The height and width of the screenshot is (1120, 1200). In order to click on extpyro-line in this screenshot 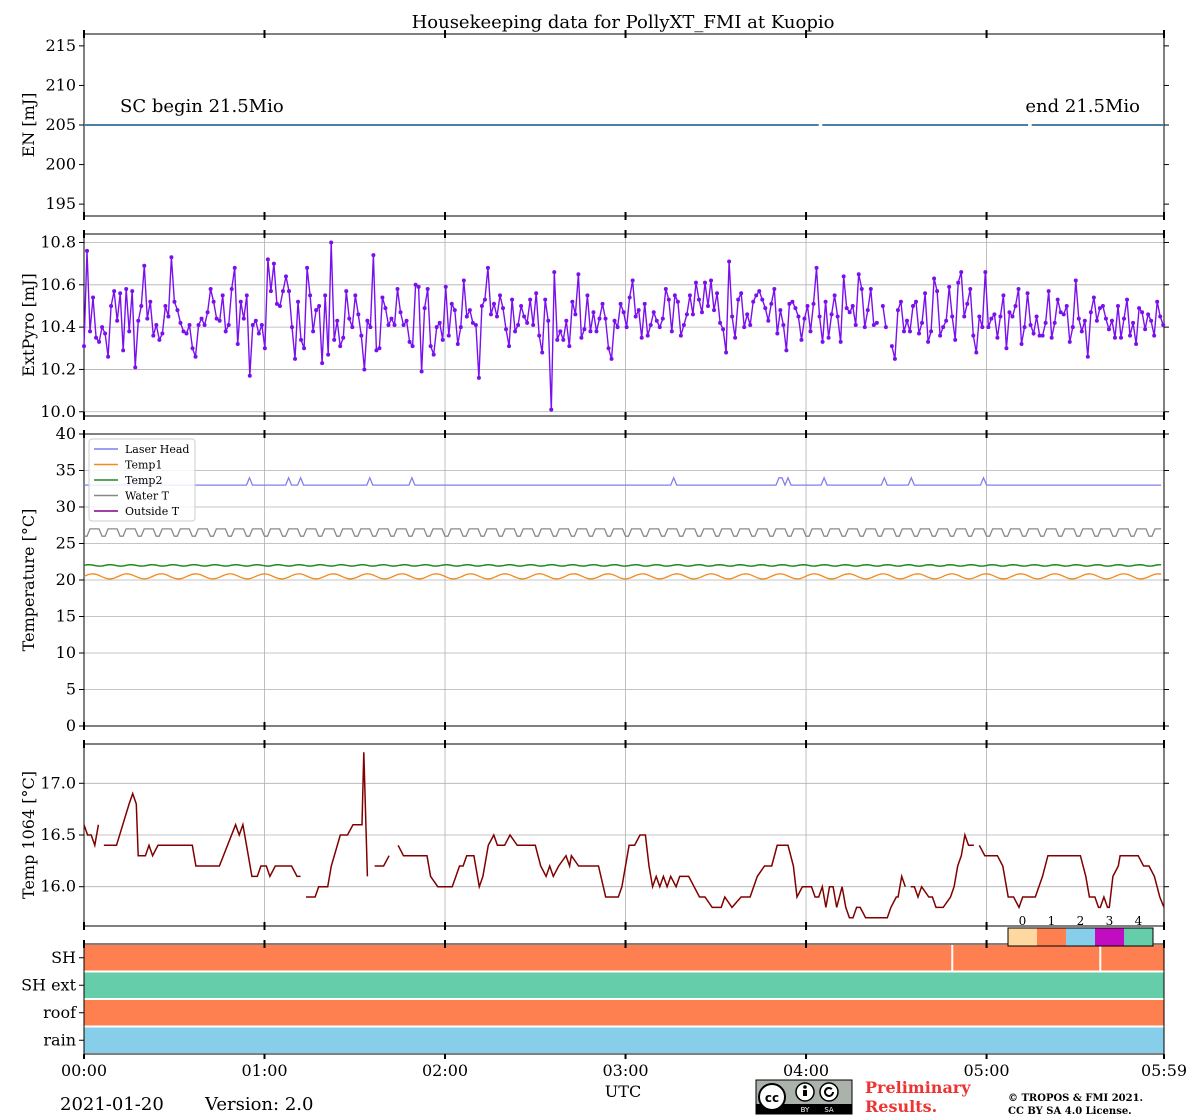, I will do `click(623, 326)`.